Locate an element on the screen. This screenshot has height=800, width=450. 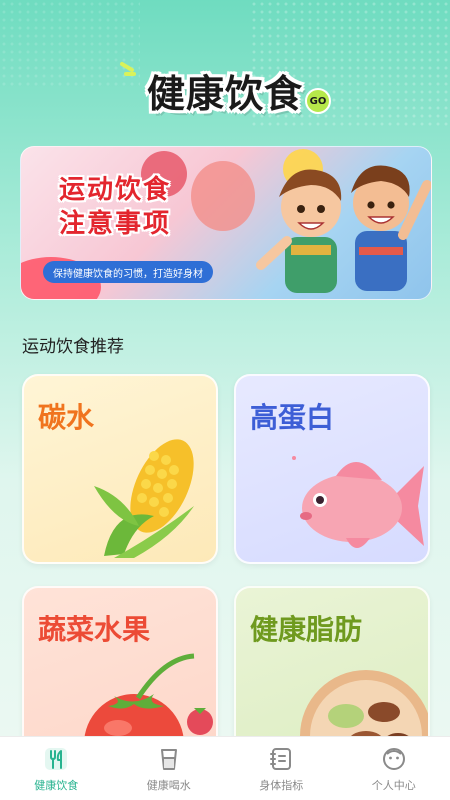
tab-profile: 个人中心 is located at coordinates (394, 768).